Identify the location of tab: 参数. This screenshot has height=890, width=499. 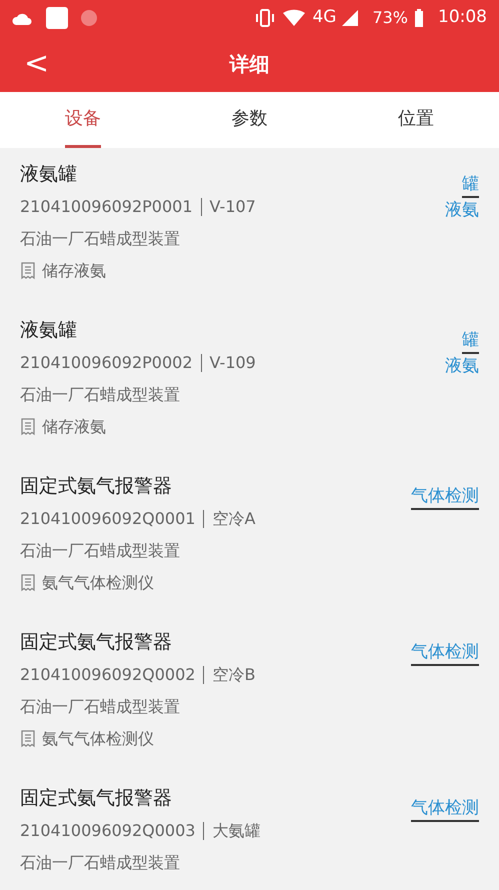
(249, 120).